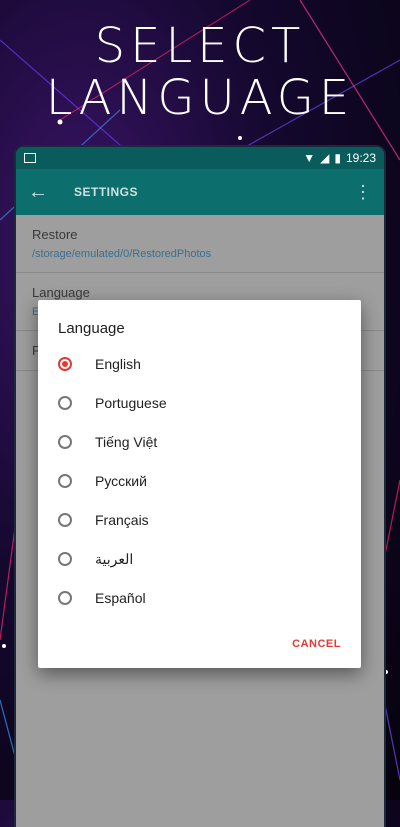 The width and height of the screenshot is (400, 827). Describe the element at coordinates (198, 559) in the screenshot. I see `language-option: العربية` at that location.